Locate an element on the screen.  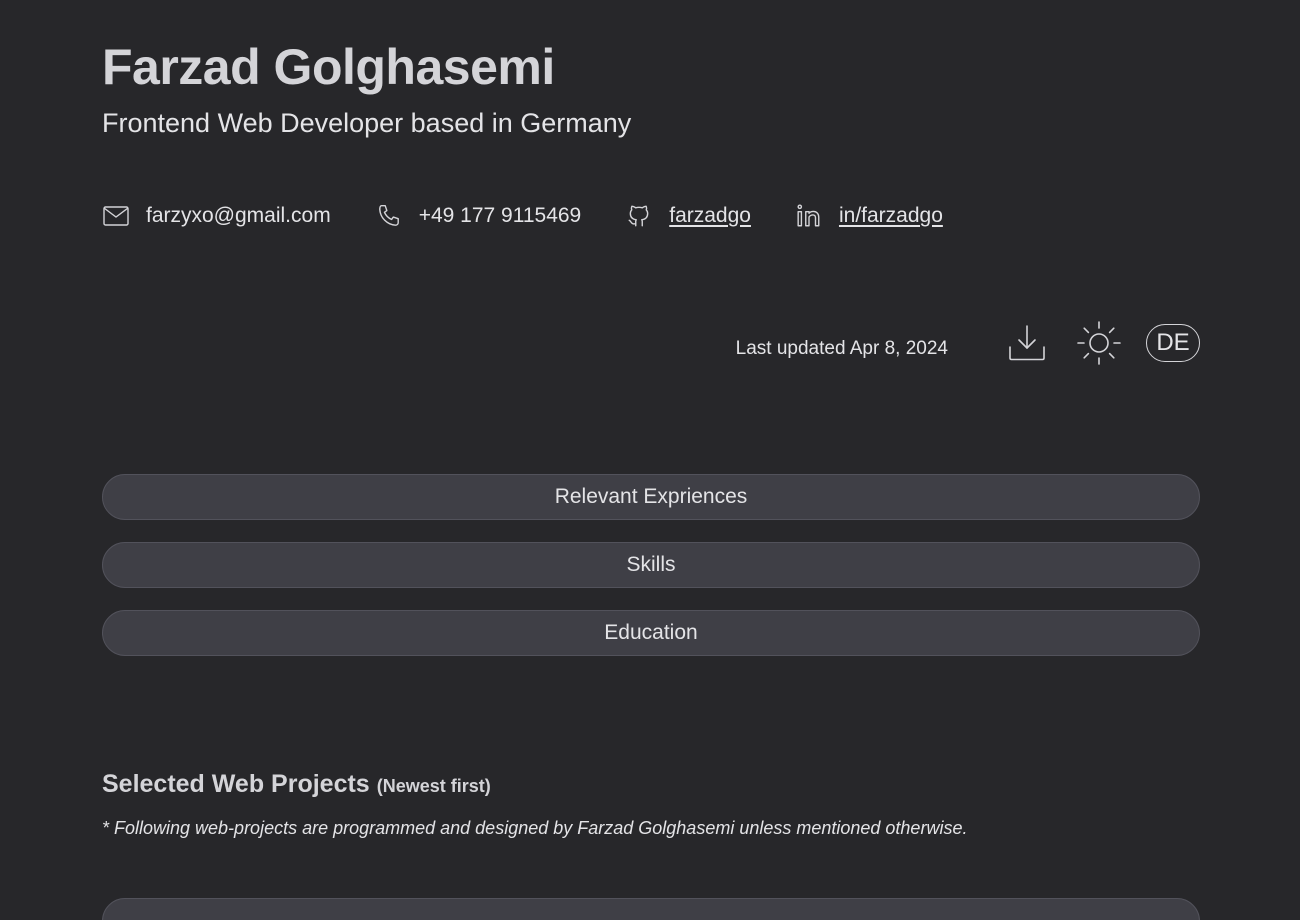
download-button is located at coordinates (1027, 343).